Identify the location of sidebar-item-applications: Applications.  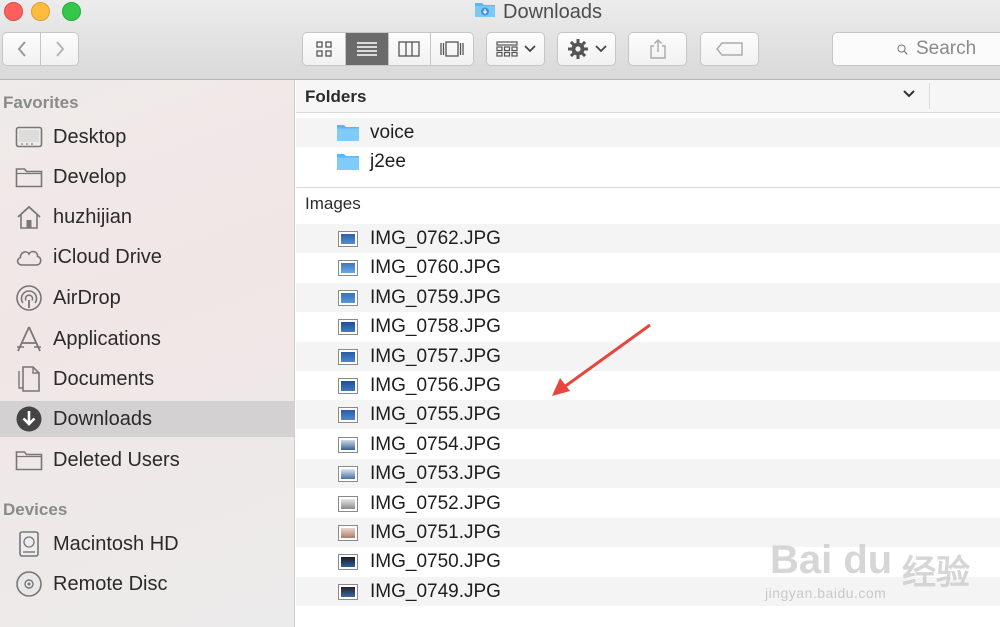
(147, 339).